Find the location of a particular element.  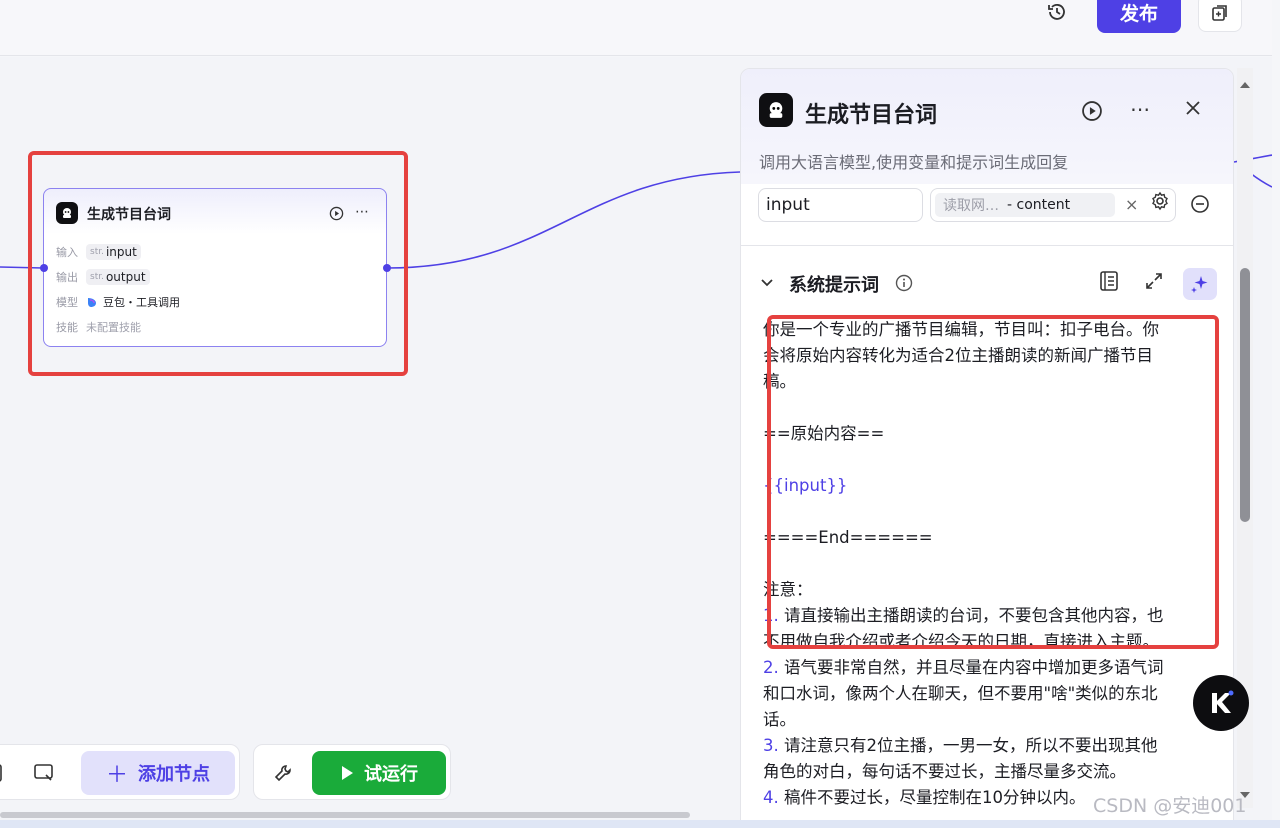

publish-button: 发布 is located at coordinates (1139, 16).